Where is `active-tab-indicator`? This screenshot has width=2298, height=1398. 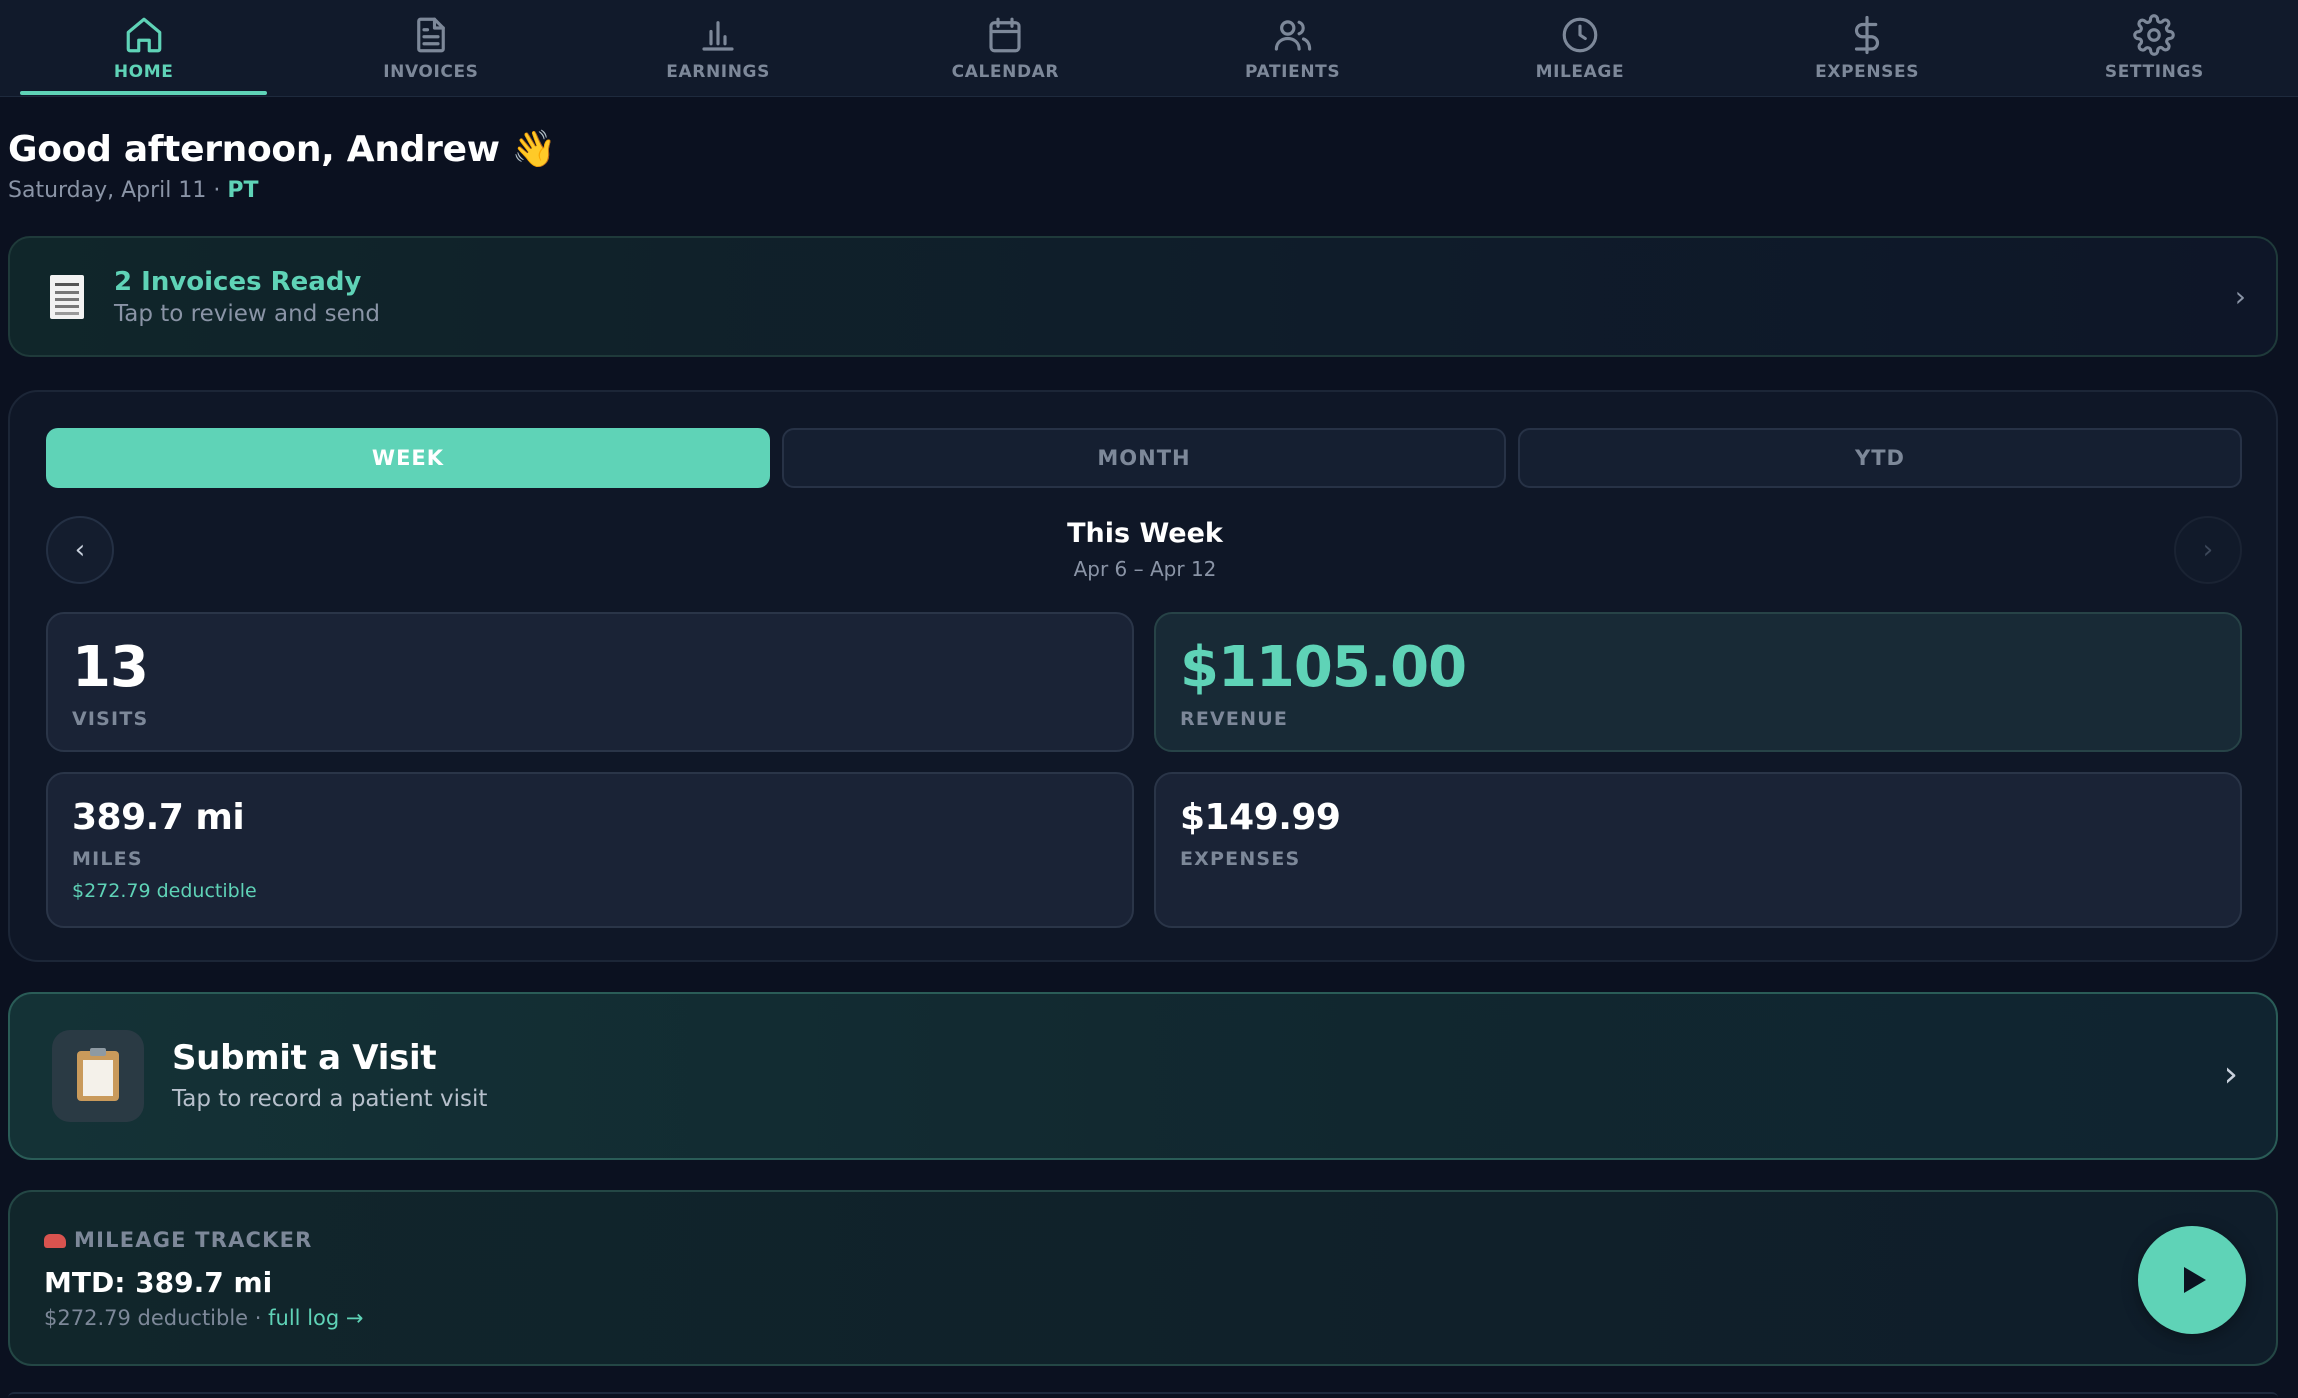
active-tab-indicator is located at coordinates (144, 93).